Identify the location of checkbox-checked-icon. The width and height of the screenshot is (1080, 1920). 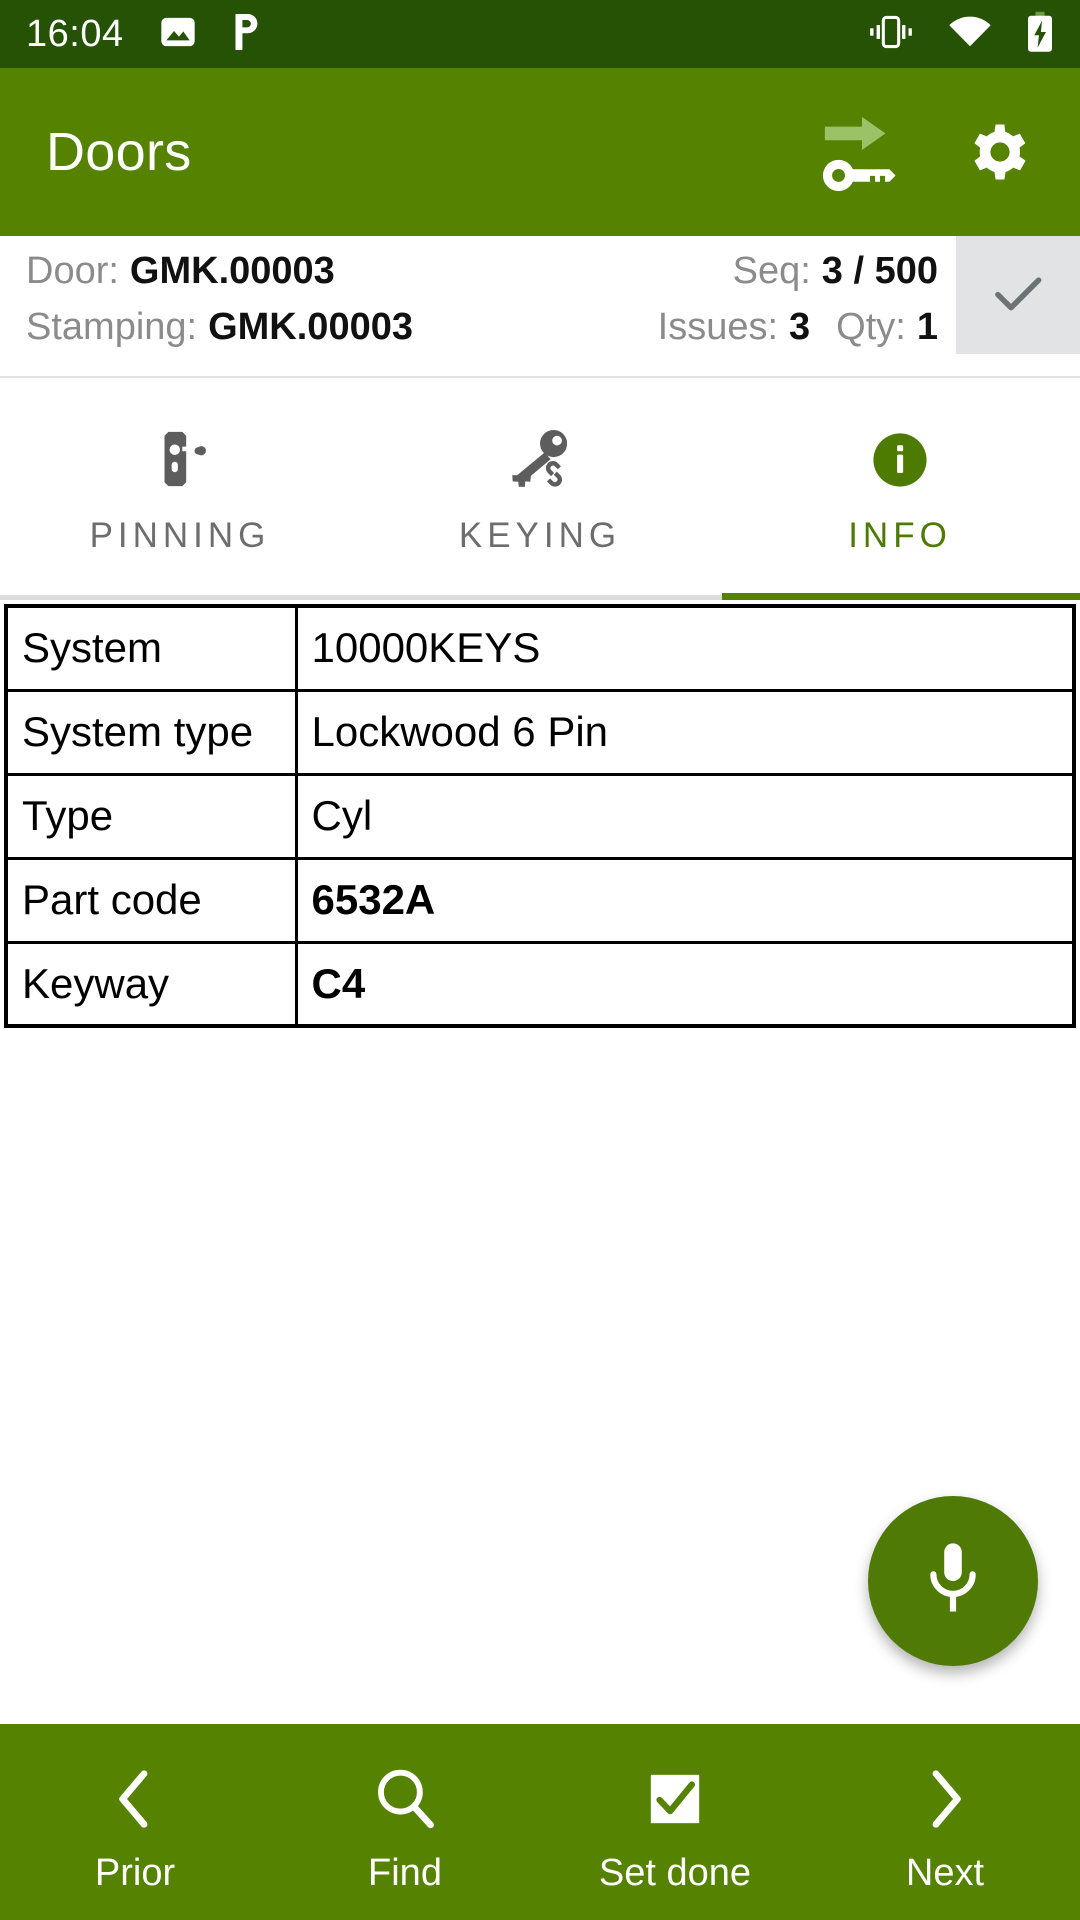
(675, 1799).